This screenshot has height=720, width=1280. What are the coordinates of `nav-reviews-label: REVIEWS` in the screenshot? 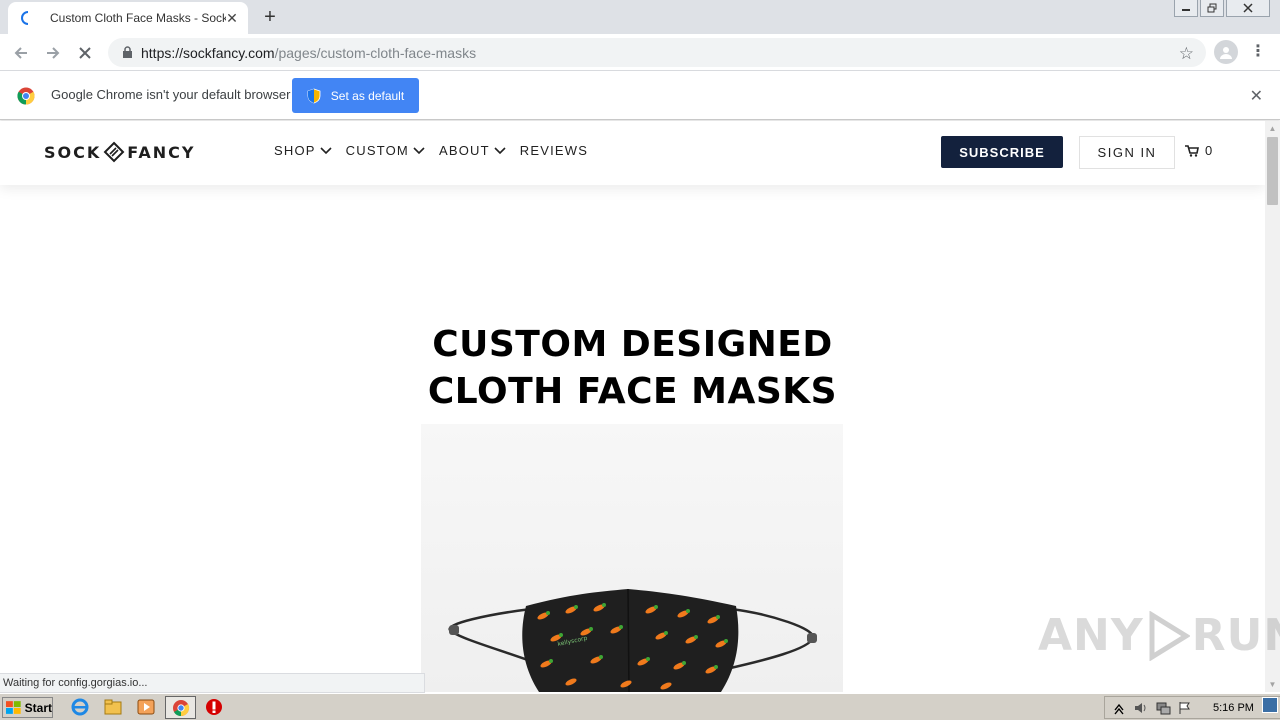 It's located at (554, 150).